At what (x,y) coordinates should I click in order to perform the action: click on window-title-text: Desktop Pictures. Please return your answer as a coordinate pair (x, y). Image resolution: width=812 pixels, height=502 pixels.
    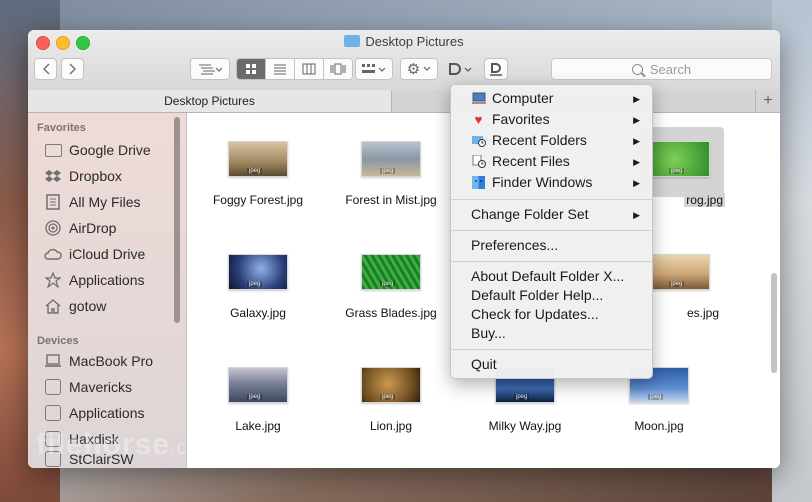
    Looking at the image, I should click on (414, 41).